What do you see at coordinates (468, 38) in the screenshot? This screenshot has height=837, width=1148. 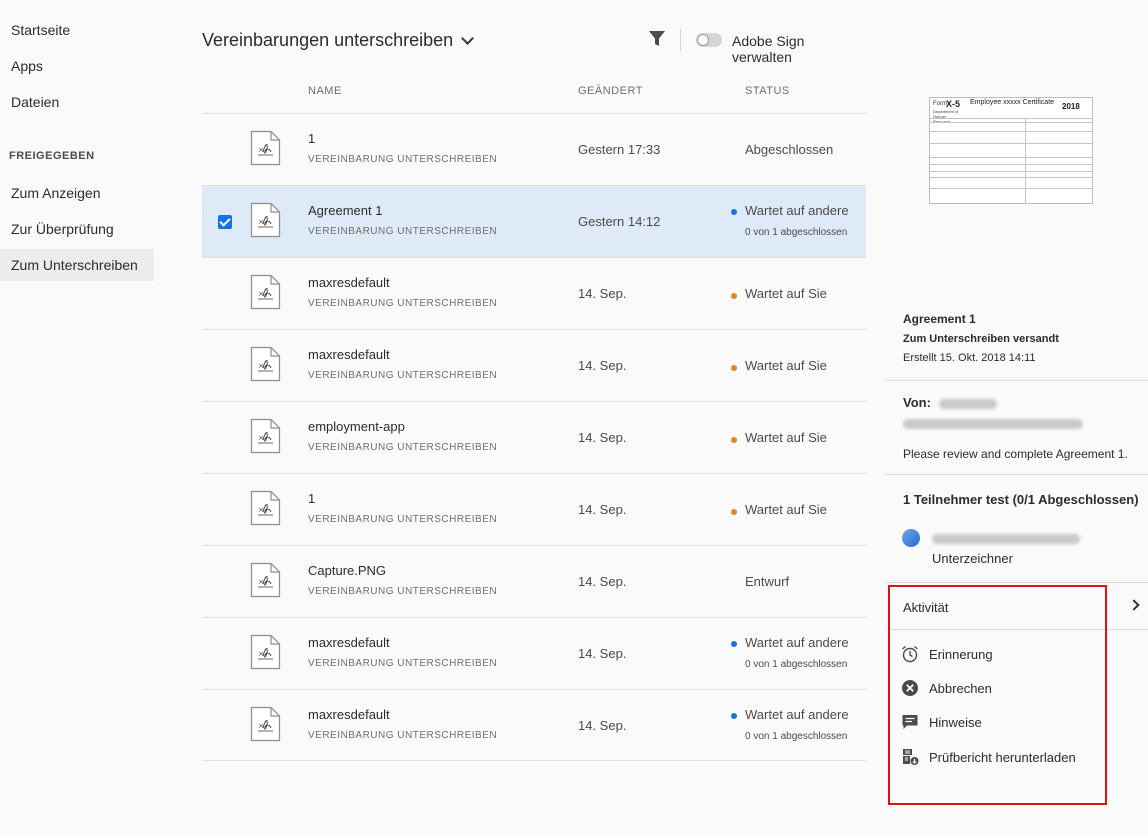 I see `chevron-down-icon` at bounding box center [468, 38].